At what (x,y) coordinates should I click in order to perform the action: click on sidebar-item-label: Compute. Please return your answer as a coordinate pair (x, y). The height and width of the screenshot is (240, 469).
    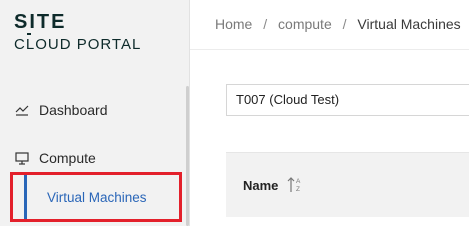
    Looking at the image, I should click on (67, 158).